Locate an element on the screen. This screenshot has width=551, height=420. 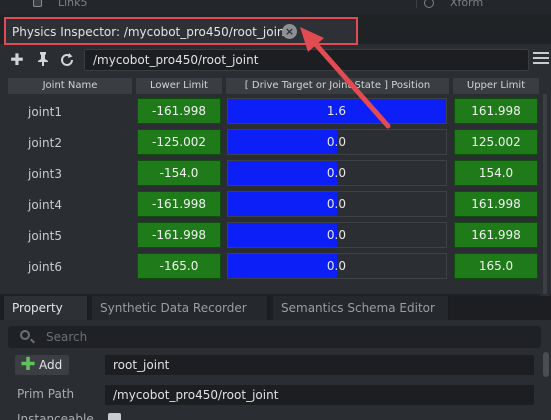
drive-slider: 1.6 is located at coordinates (337, 111).